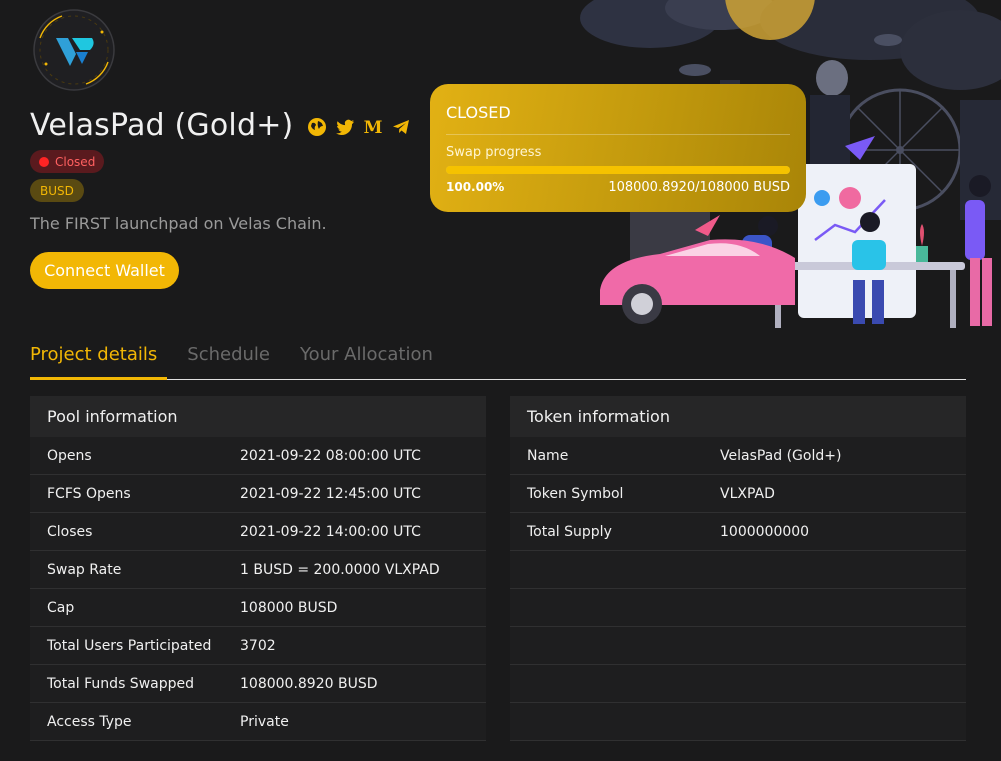 The height and width of the screenshot is (761, 1001). What do you see at coordinates (548, 455) in the screenshot?
I see `row-key: Name` at bounding box center [548, 455].